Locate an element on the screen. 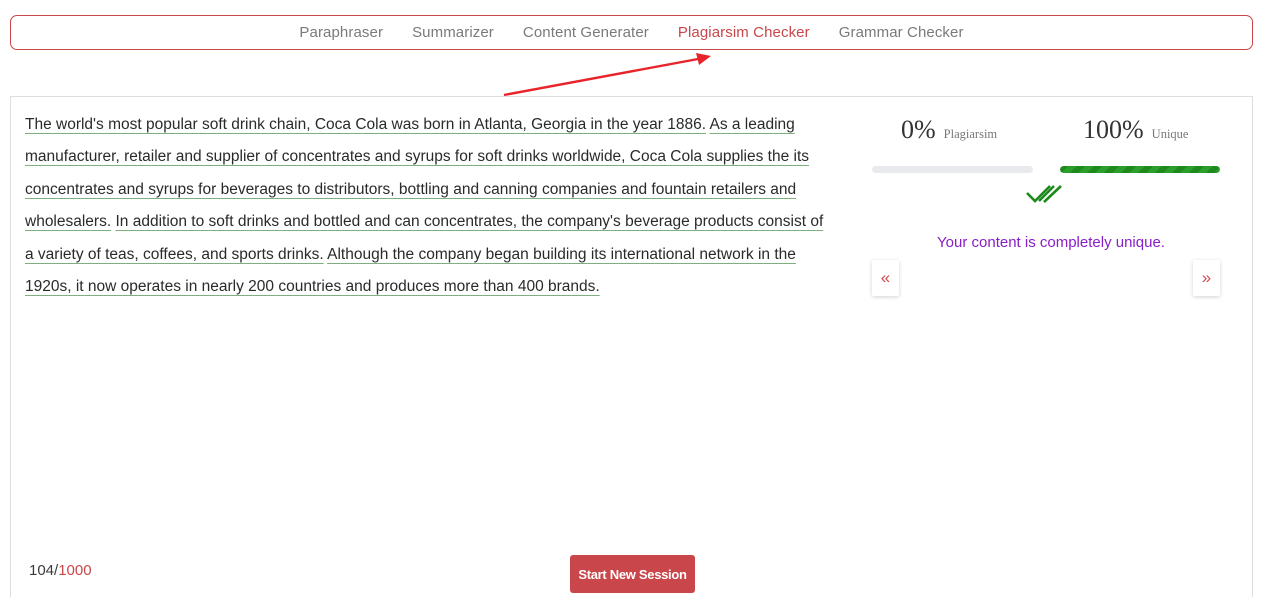 This screenshot has width=1272, height=597. word-counter: 104/1000 is located at coordinates (60, 570).